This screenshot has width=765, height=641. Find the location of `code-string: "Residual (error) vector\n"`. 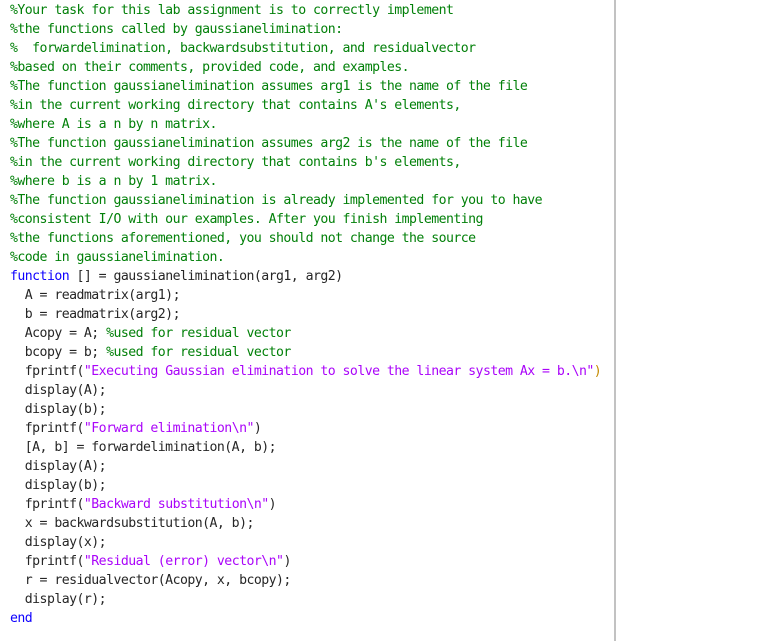

code-string: "Residual (error) vector\n" is located at coordinates (183, 561).